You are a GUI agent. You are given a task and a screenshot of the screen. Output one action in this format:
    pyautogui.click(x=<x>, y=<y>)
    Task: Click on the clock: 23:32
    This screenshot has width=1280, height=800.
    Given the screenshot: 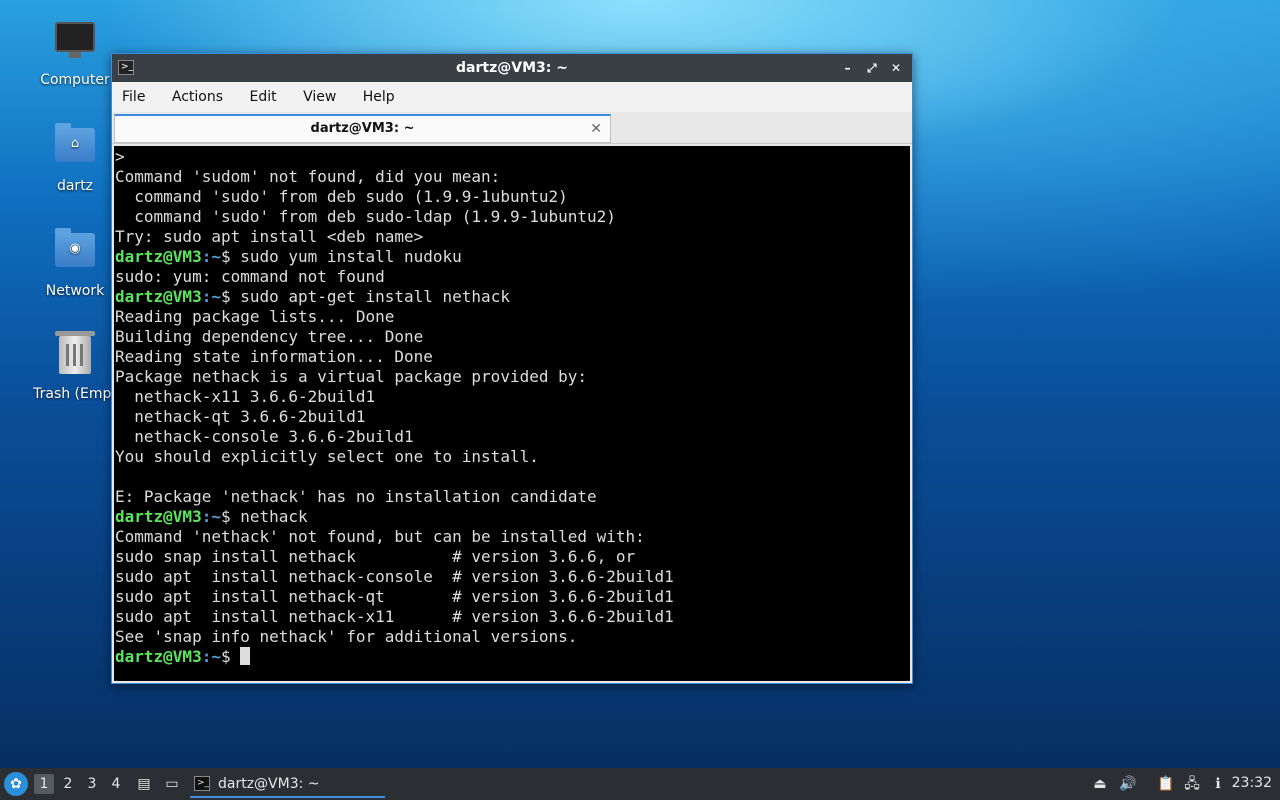 What is the action you would take?
    pyautogui.click(x=1251, y=783)
    